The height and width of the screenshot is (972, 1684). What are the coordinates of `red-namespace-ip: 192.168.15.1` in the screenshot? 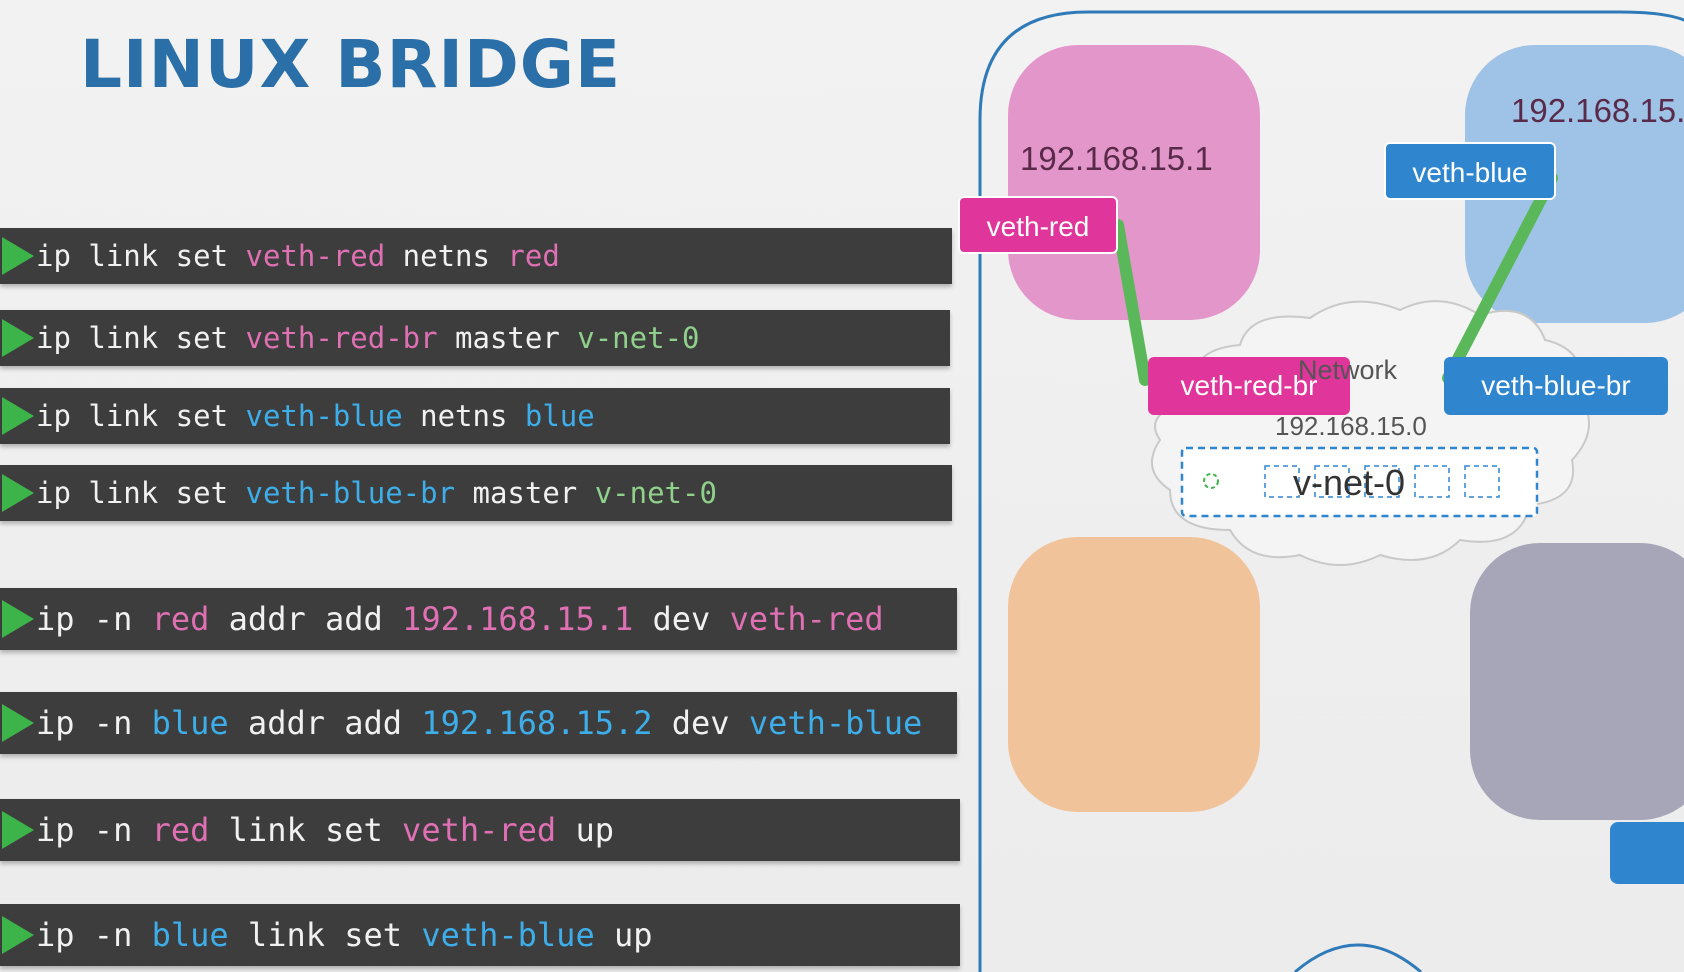 It's located at (1116, 158).